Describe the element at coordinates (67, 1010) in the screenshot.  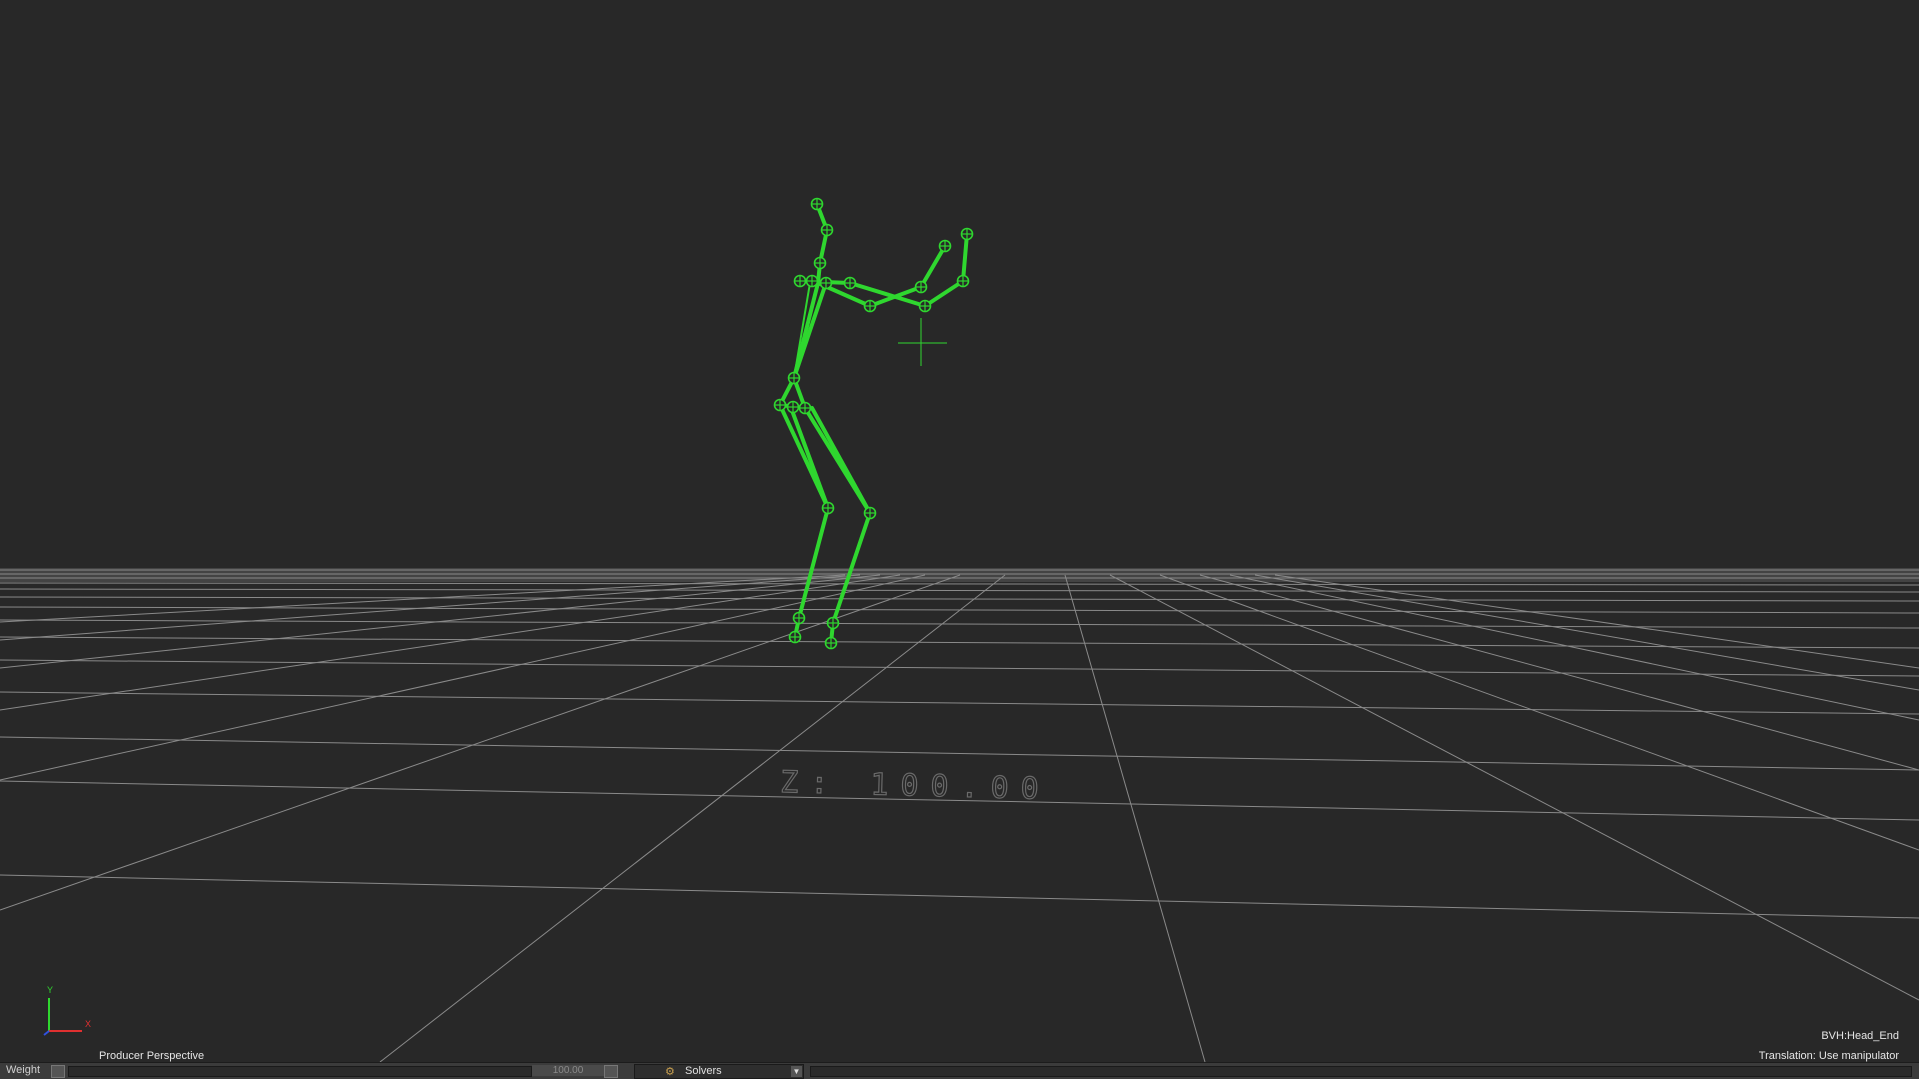
I see `axis-gizmo: Y X` at that location.